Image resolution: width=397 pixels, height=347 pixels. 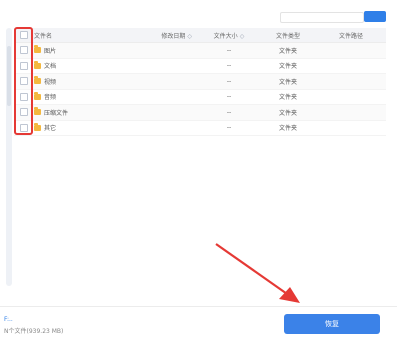 I want to click on arrow-shaft, so click(x=253, y=270).